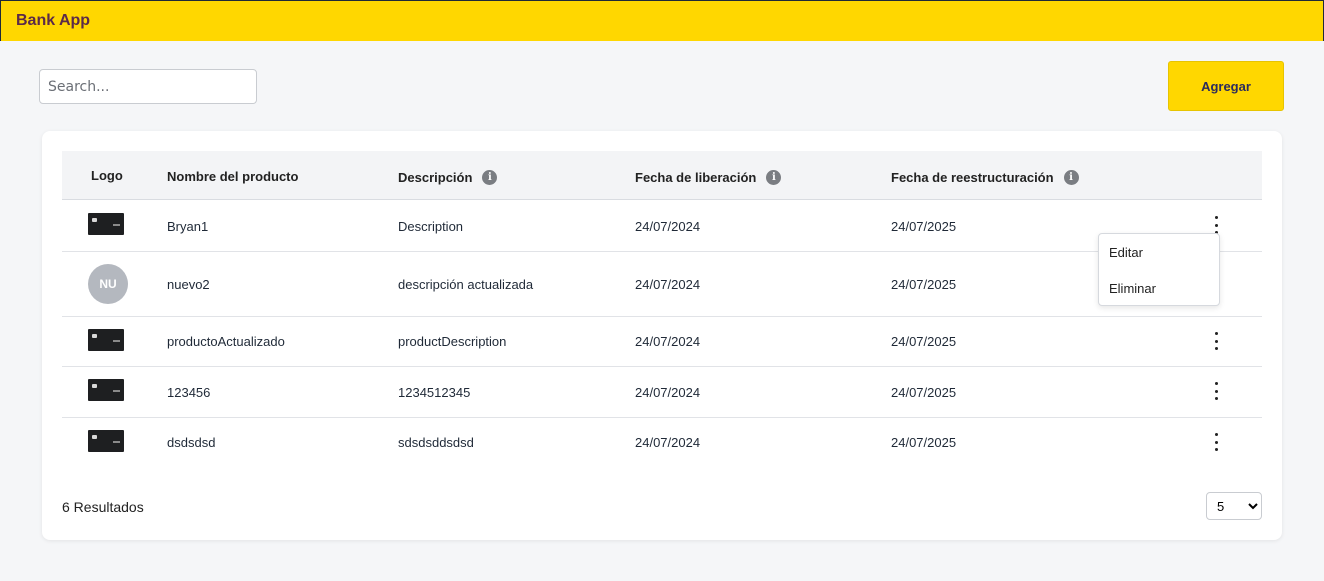  Describe the element at coordinates (53, 20) in the screenshot. I see `app-title: Bank App` at that location.